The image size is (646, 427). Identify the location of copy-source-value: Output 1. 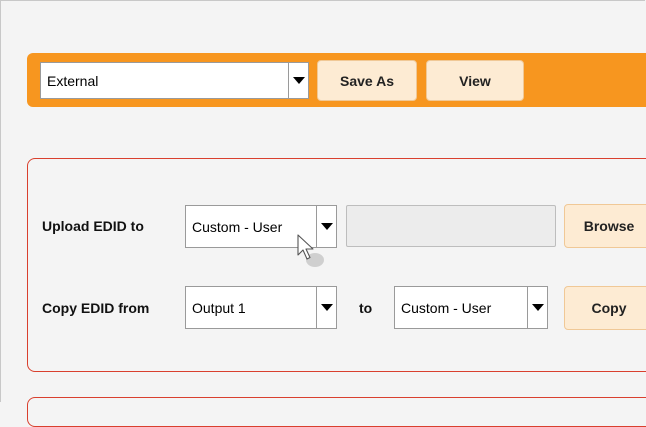
(219, 307).